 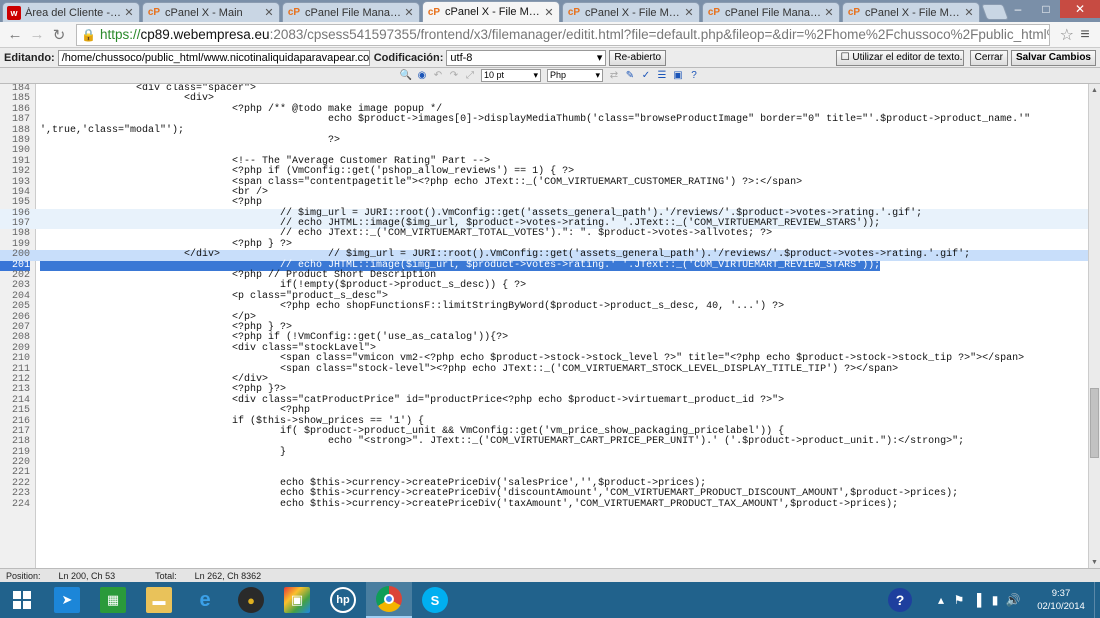 I want to click on close-window-icon: ✕, so click(x=1080, y=9).